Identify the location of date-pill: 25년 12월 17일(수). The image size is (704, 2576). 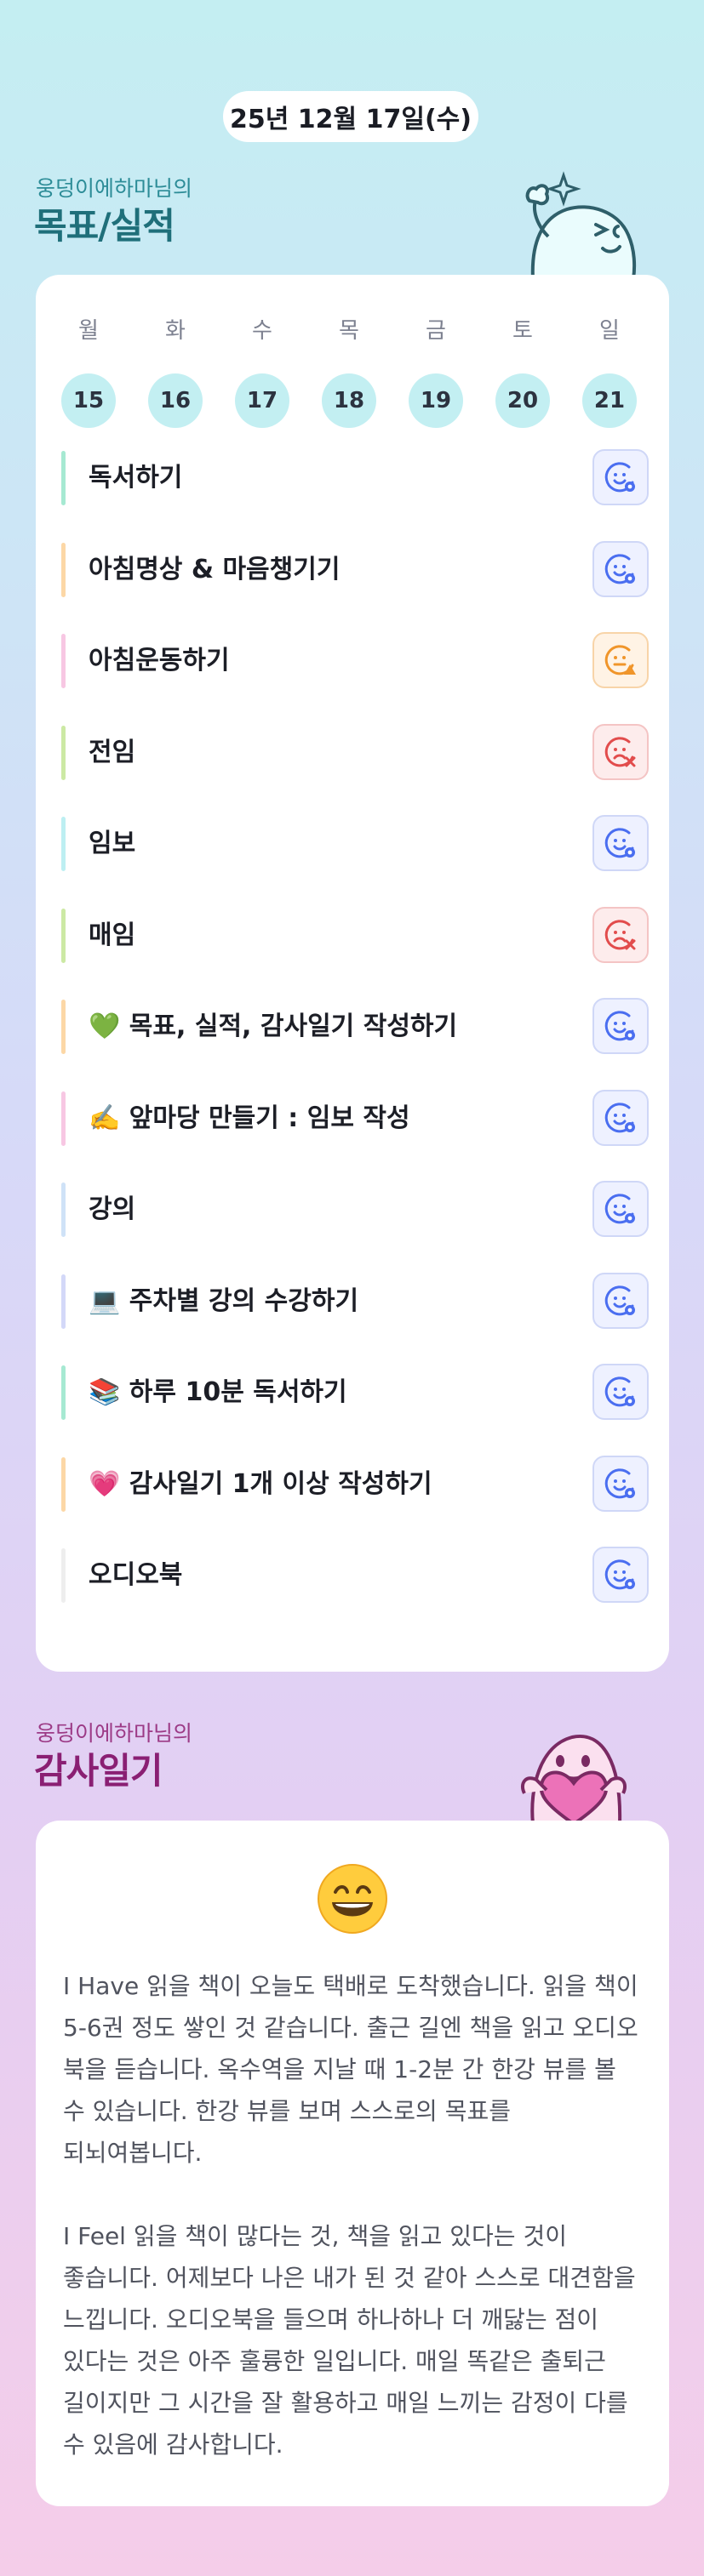
(350, 117).